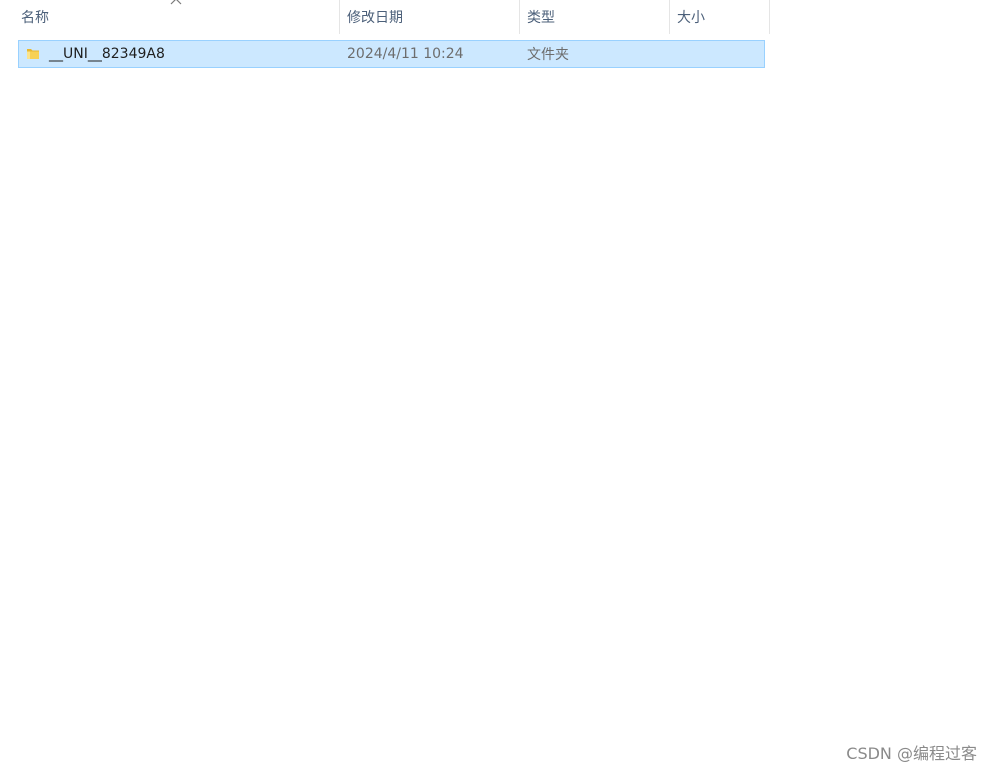 Image resolution: width=993 pixels, height=772 pixels. I want to click on file-row-selected: __UNI__82349A8 2024/4/11 10:24 文件夹, so click(391, 54).